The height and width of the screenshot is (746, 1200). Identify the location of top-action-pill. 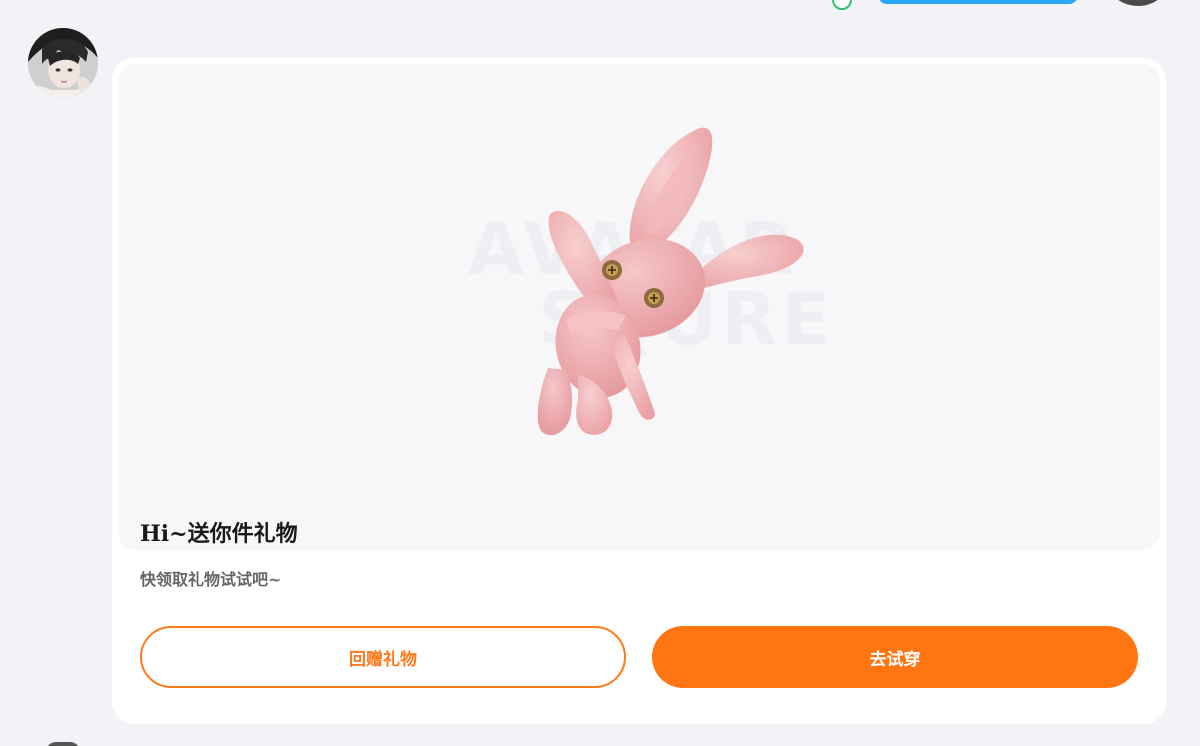
(978, 2).